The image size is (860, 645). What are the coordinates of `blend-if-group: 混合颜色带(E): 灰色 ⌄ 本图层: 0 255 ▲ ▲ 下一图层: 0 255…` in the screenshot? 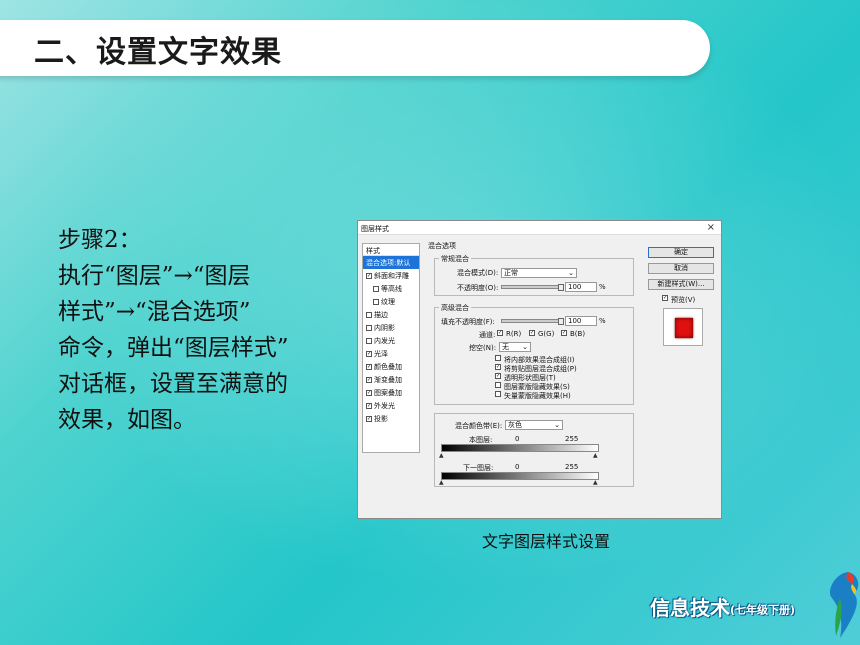 It's located at (534, 450).